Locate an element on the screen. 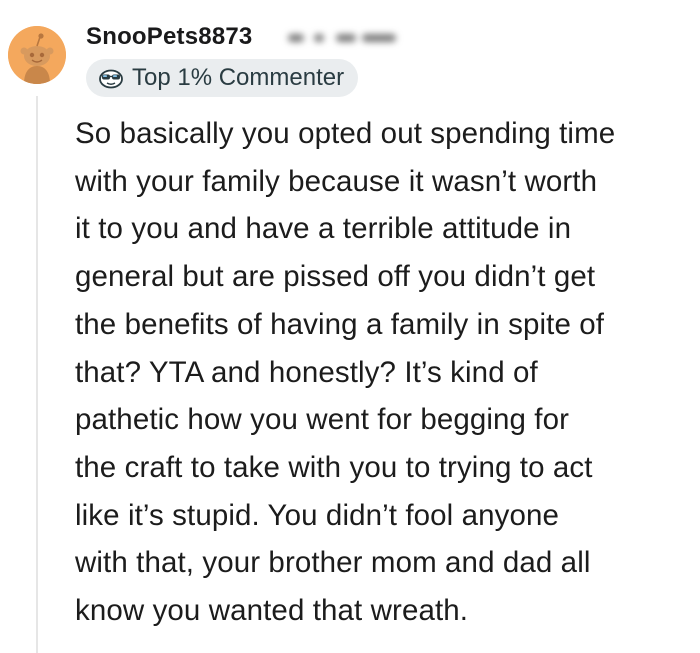 The image size is (700, 653). comment-body-line: that? YTA and honestly? It’s kind of is located at coordinates (306, 372).